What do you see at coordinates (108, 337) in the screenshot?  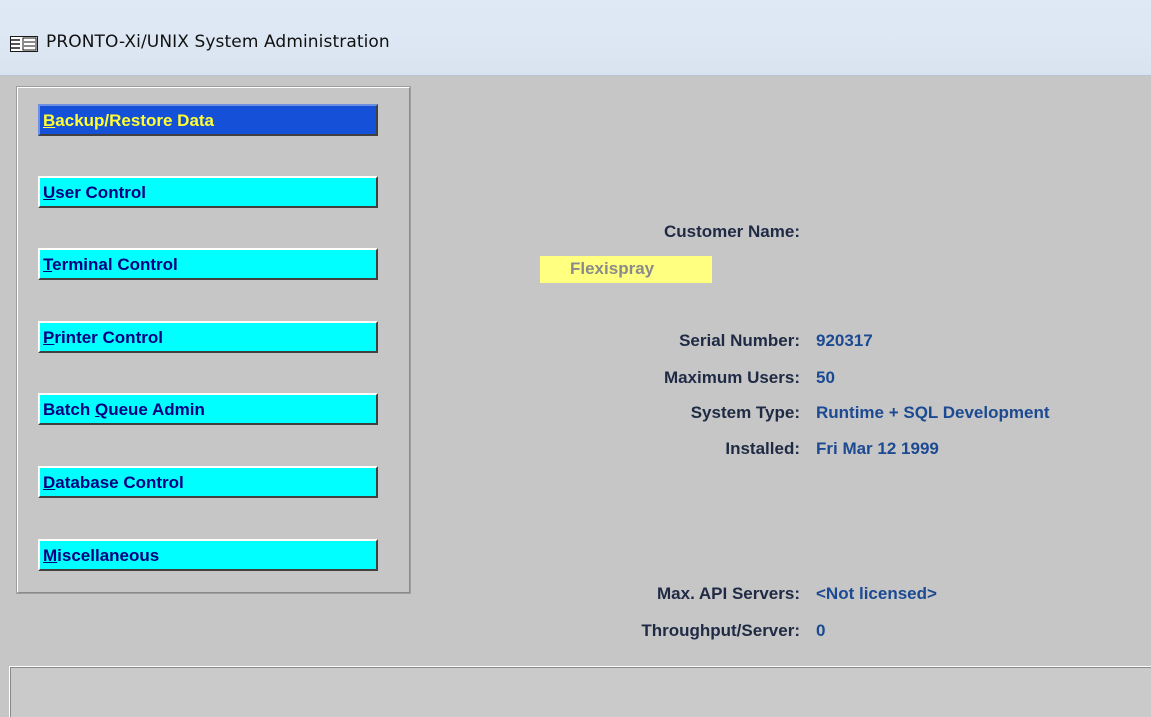 I see `button-label: rinter Control` at bounding box center [108, 337].